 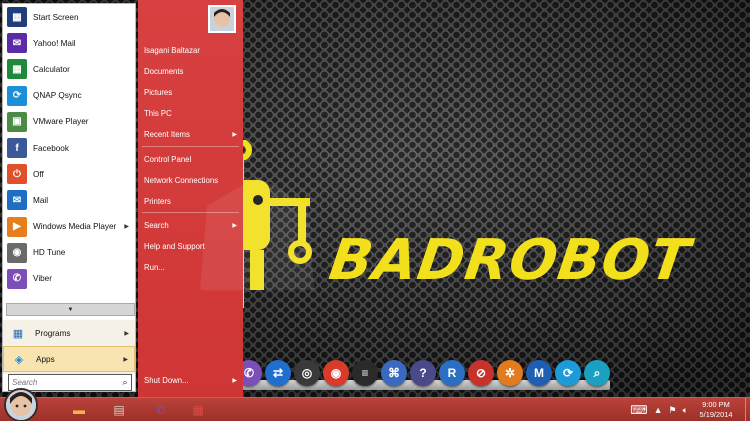 I want to click on expand-programs-bar: ▼, so click(x=70, y=309).